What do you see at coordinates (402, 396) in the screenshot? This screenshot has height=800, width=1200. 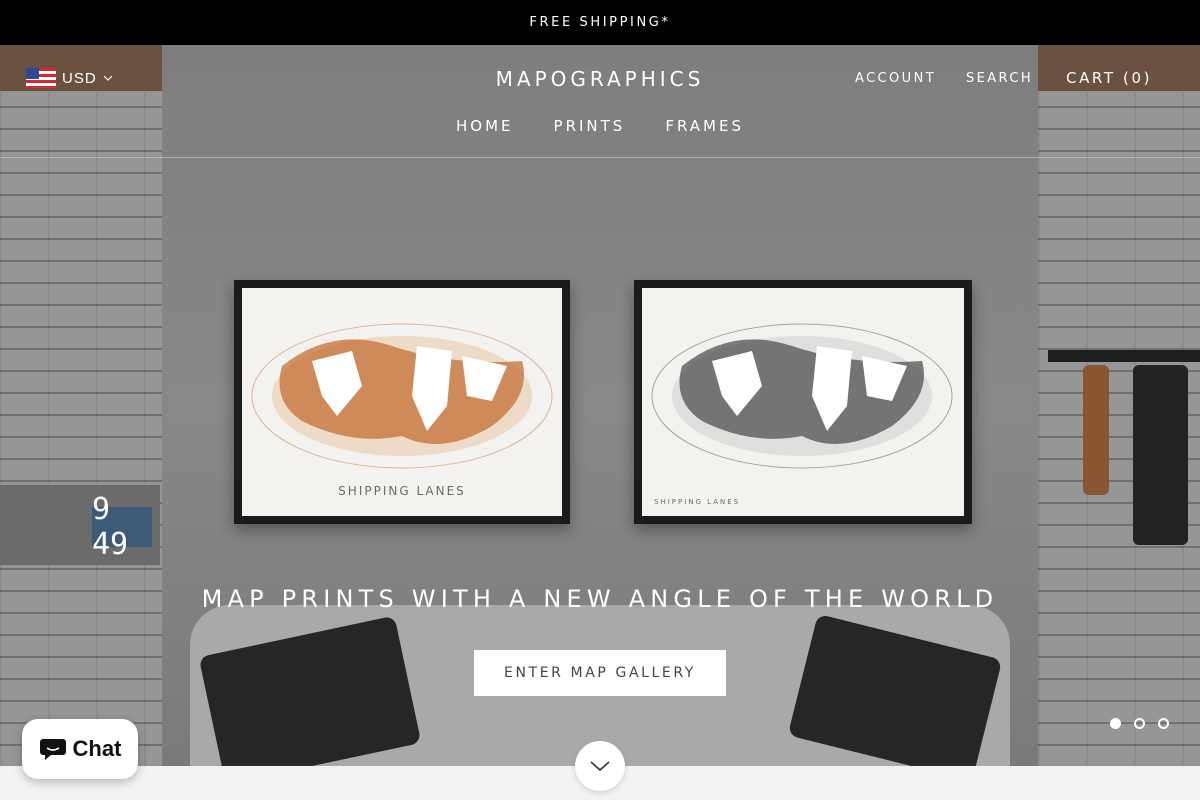 I see `world-map-orange` at bounding box center [402, 396].